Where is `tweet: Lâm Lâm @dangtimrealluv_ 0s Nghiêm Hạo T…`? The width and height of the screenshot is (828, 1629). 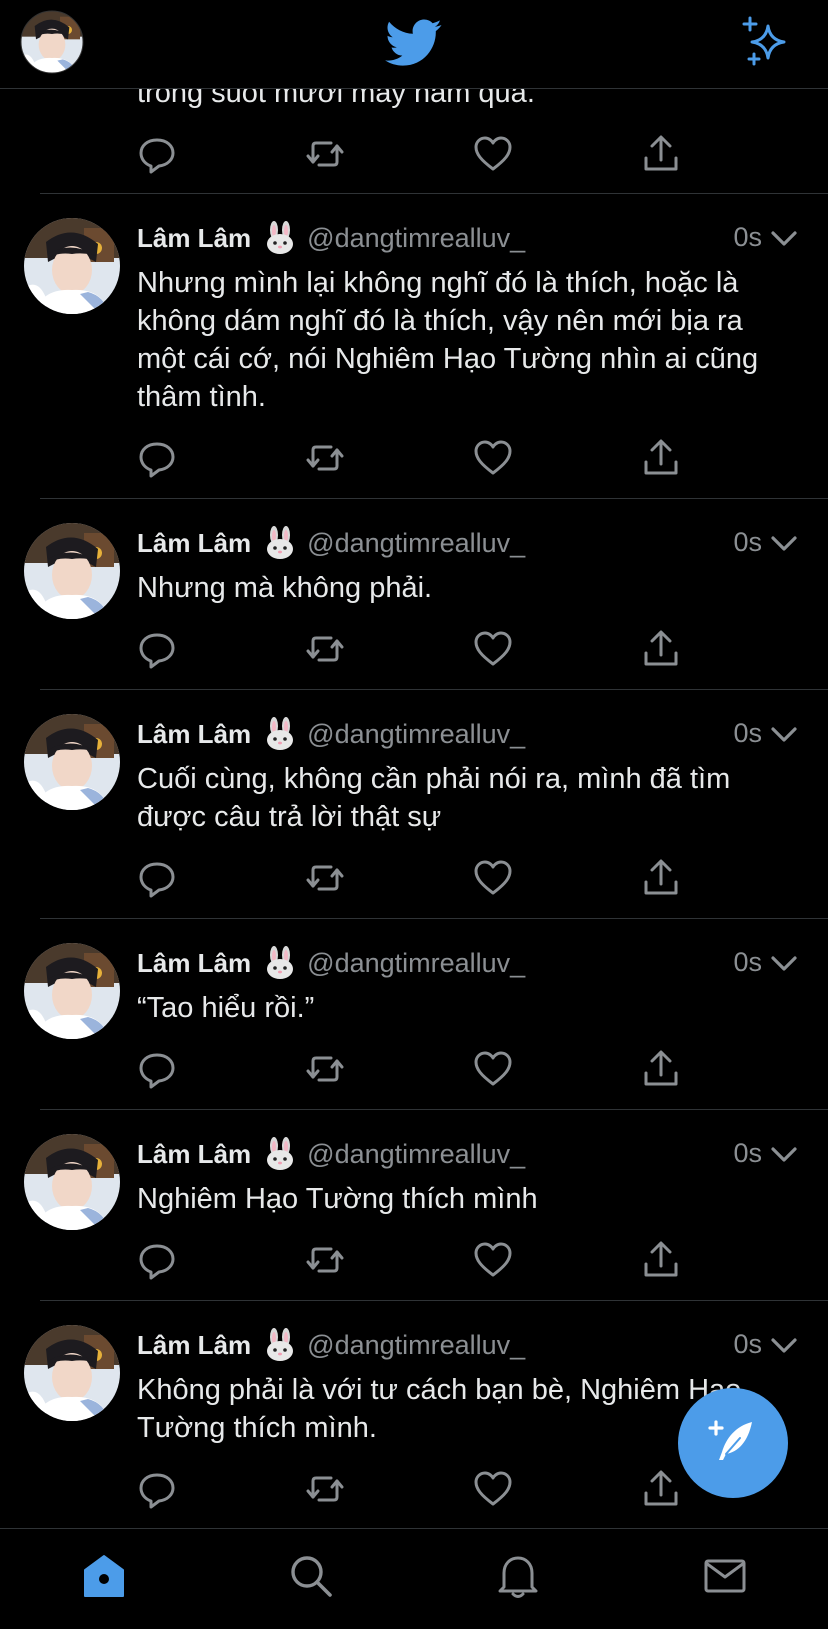 tweet: Lâm Lâm @dangtimrealluv_ 0s Nghiêm Hạo T… is located at coordinates (414, 1205).